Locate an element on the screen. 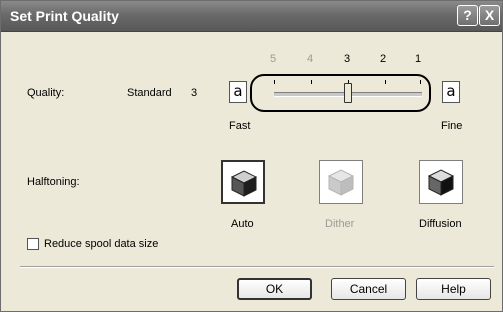  quality-tick-1: 1 is located at coordinates (418, 59).